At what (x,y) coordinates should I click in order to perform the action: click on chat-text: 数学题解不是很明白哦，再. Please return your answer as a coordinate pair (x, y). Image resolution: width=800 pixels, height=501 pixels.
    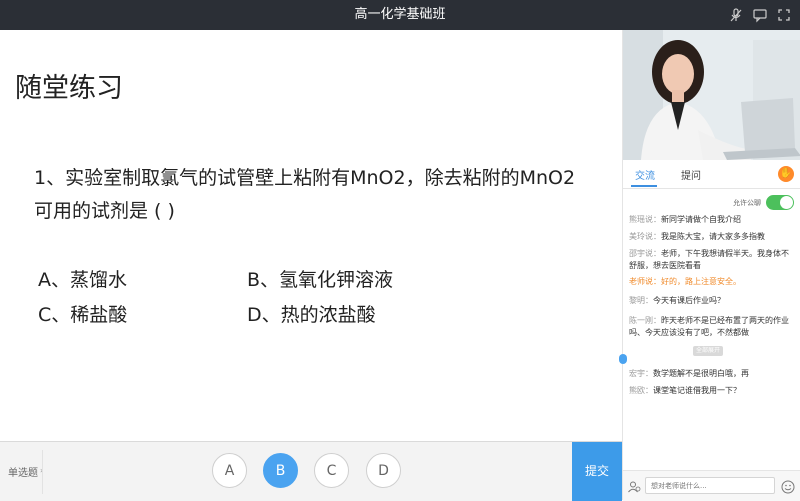
    Looking at the image, I should click on (701, 373).